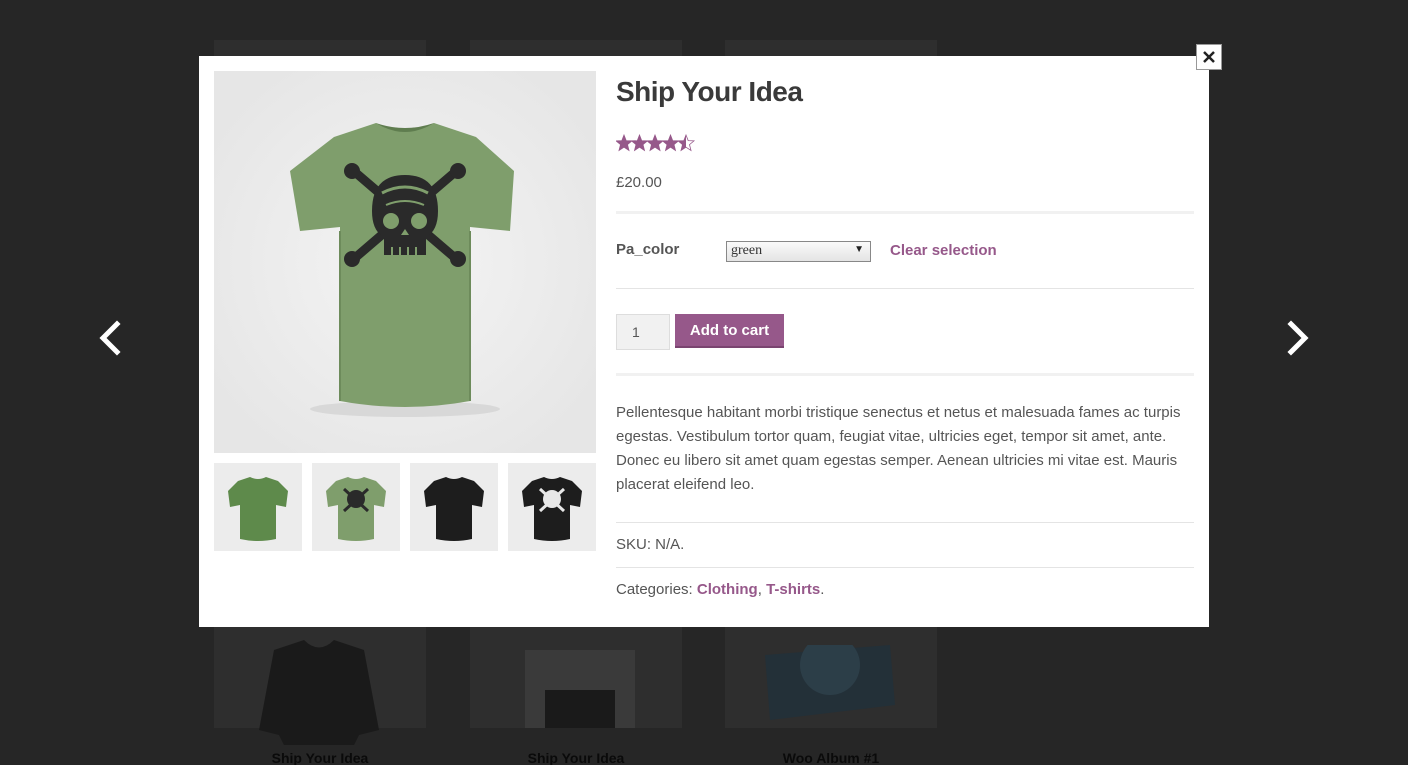 The image size is (1408, 765). What do you see at coordinates (727, 589) in the screenshot?
I see `category-link-clothing: Clothing` at bounding box center [727, 589].